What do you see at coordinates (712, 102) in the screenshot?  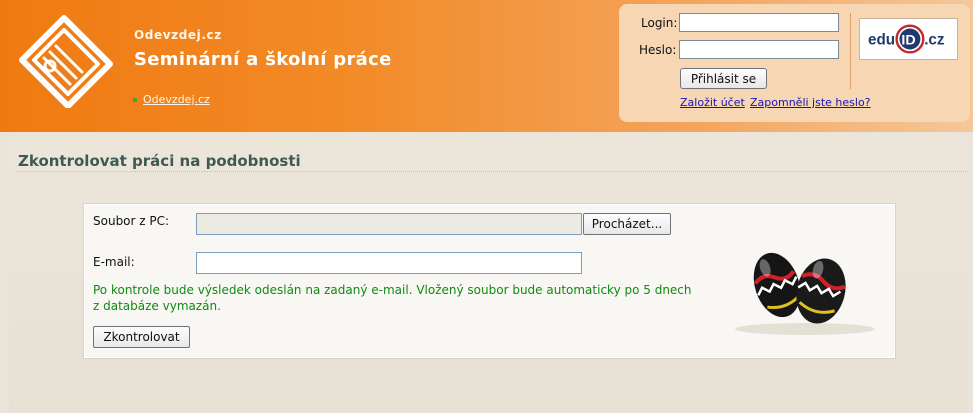 I see `register-link: Založit účet` at bounding box center [712, 102].